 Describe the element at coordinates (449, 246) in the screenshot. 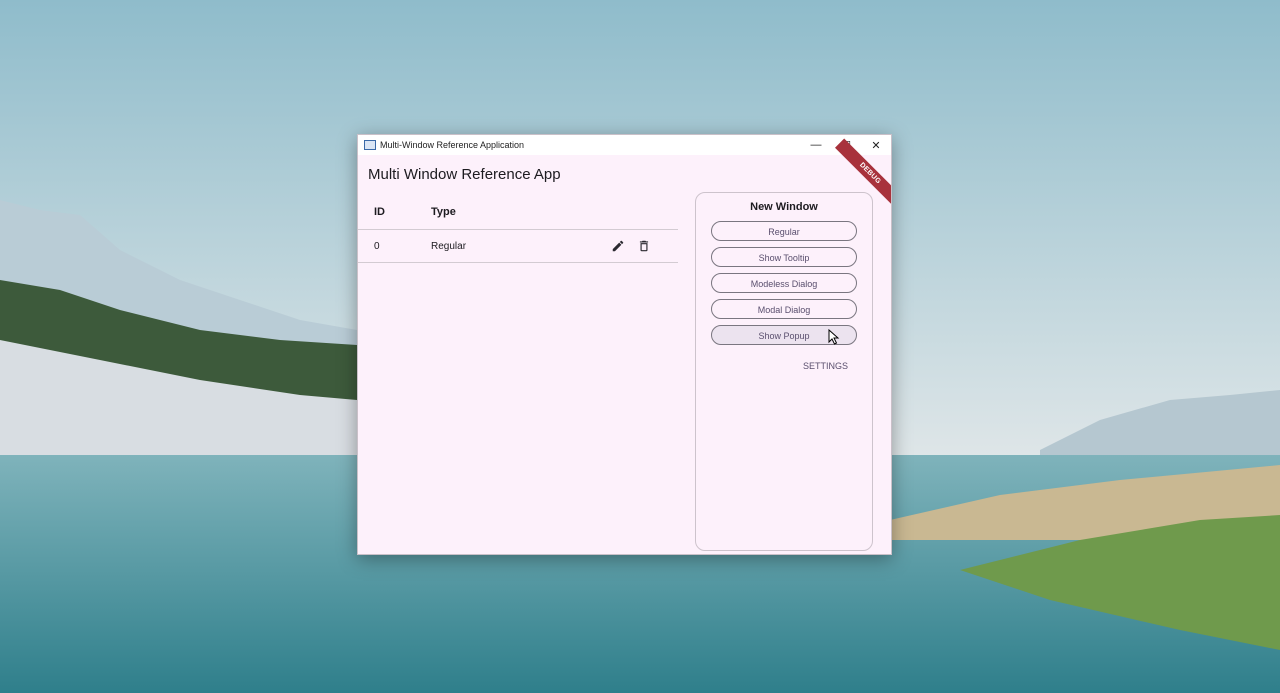

I see `row-type: Regular` at that location.